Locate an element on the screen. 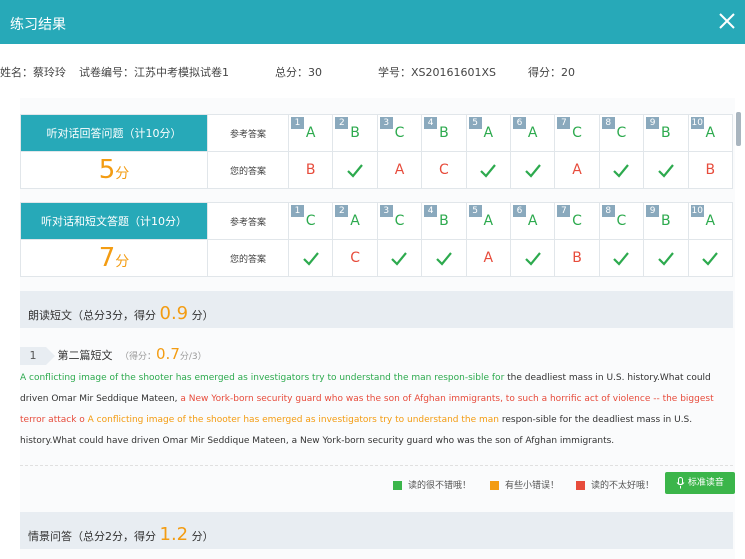  reference-answer: 1A is located at coordinates (310, 133).